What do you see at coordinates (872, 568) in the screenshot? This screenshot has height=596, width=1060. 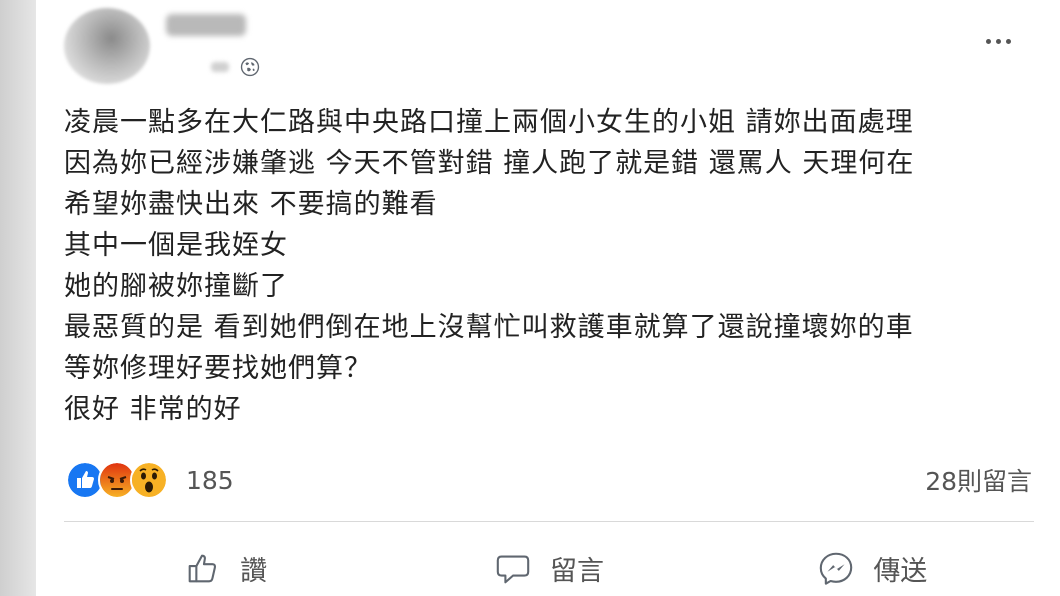 I see `send-button: 傳送` at bounding box center [872, 568].